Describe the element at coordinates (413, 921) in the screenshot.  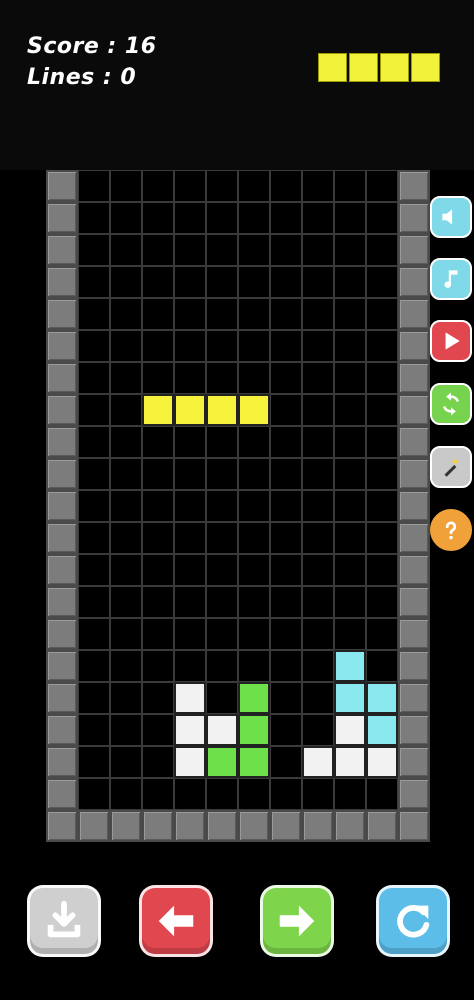
I see `rotate-button` at that location.